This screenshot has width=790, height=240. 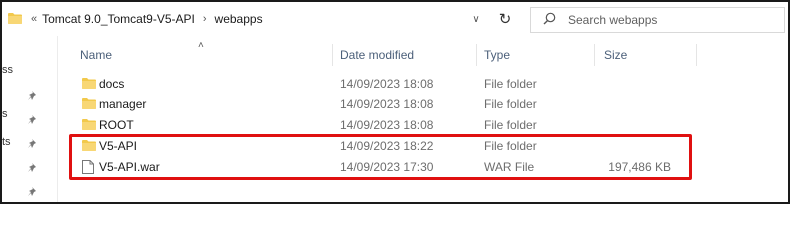 I want to click on sort-ascending-icon: ˄, so click(x=201, y=45).